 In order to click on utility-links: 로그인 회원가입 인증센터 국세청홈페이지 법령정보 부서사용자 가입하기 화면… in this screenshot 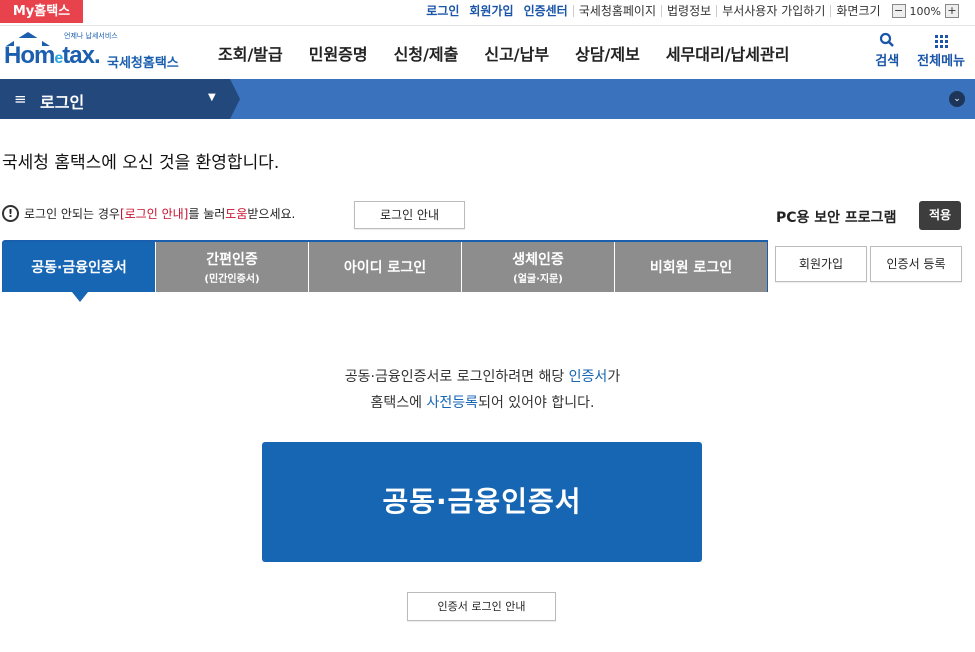, I will do `click(690, 11)`.